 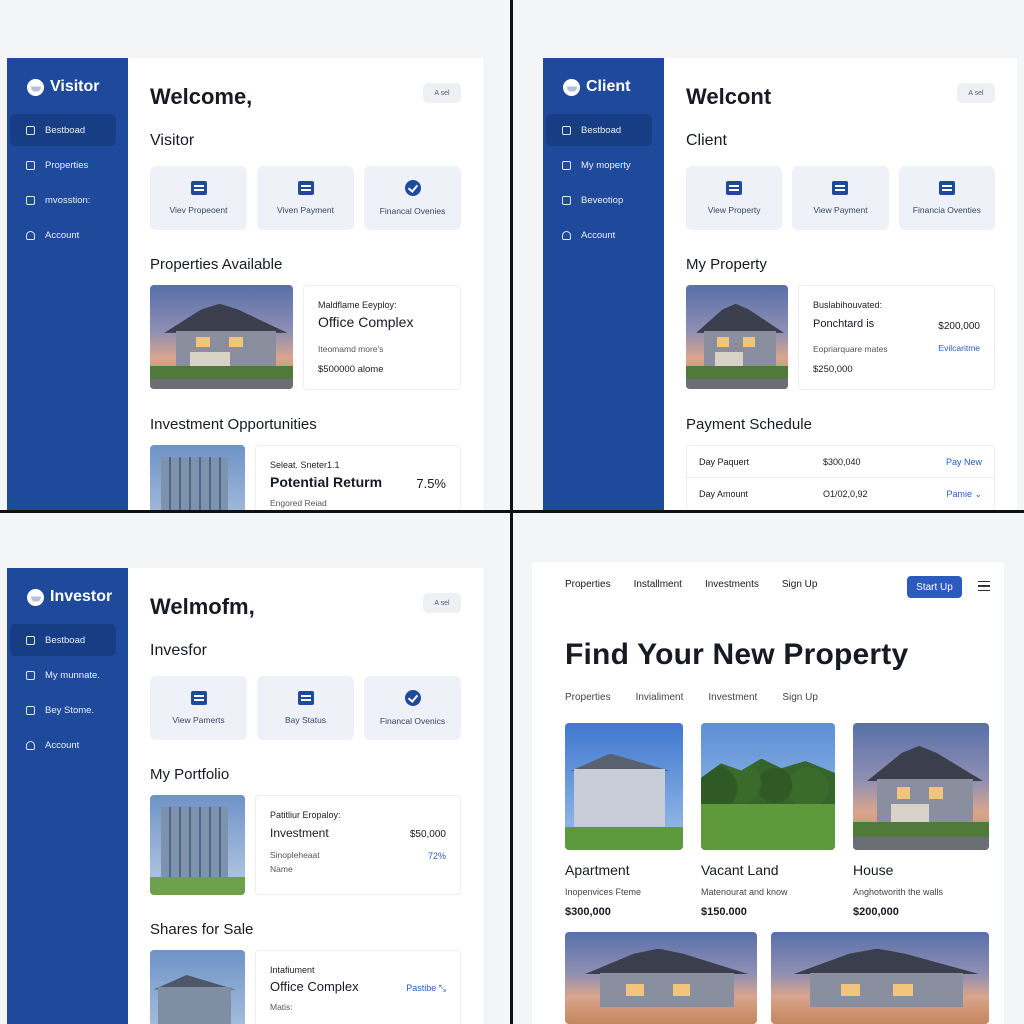 I want to click on nav-link-properties: Properties, so click(x=588, y=584).